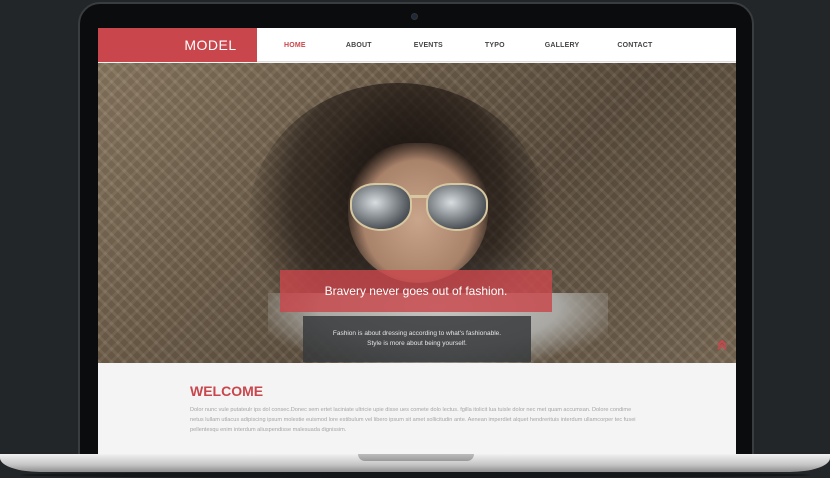  I want to click on hero-caption-line2: Style is more about being yourself., so click(417, 343).